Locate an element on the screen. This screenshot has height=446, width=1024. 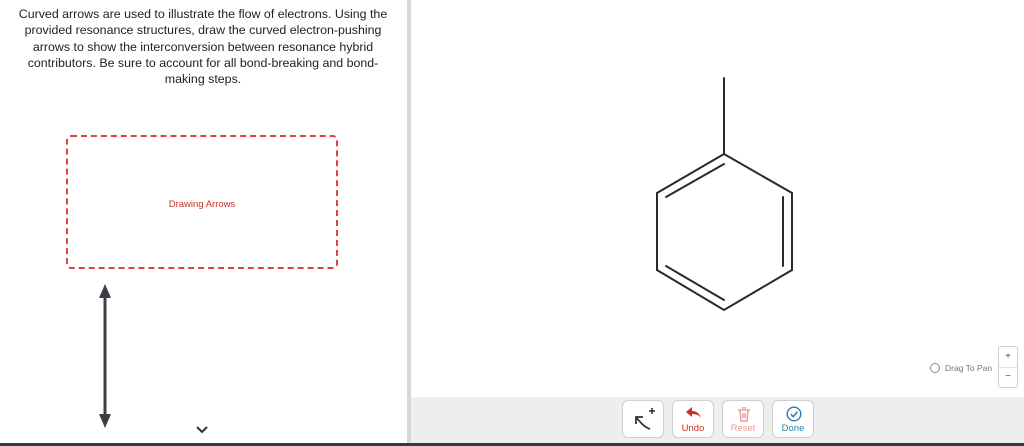
drag-to-pan-control: Drag To Pan is located at coordinates (961, 368).